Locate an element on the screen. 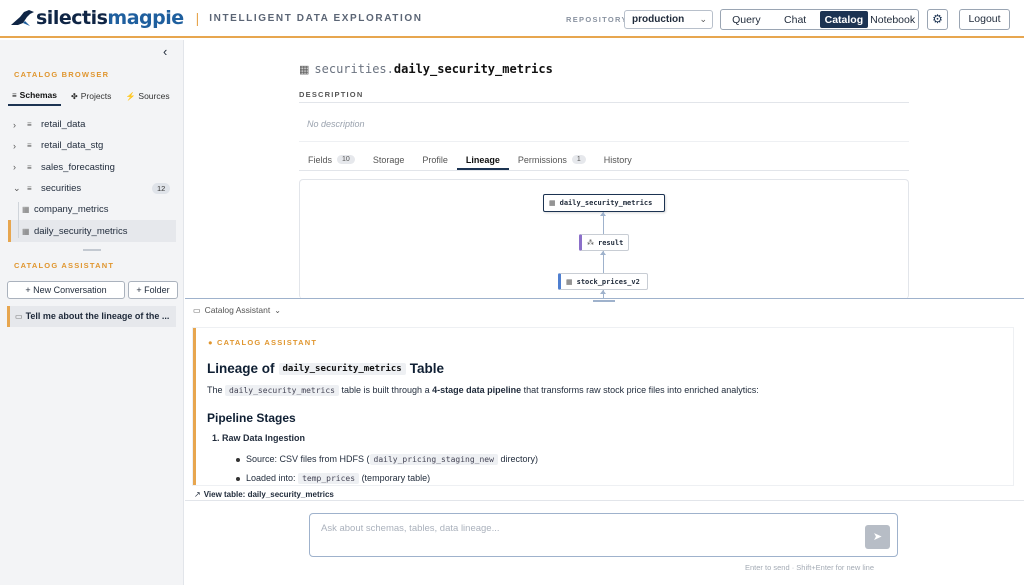  schema-item-retail-data-stg: › ≡ retail_data_stg is located at coordinates (92, 145).